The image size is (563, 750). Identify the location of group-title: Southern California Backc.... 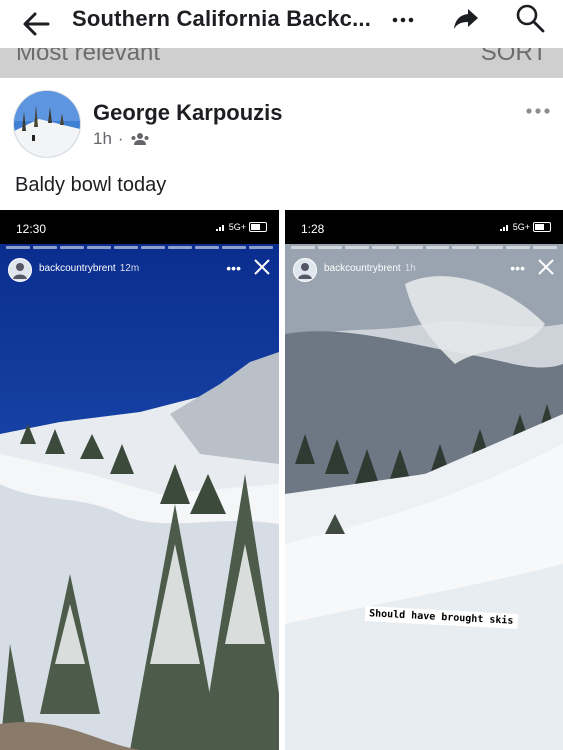
(222, 18).